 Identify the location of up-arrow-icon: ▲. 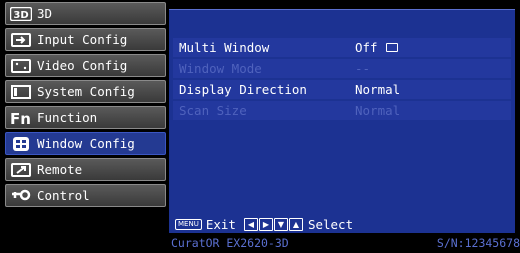
(295, 224).